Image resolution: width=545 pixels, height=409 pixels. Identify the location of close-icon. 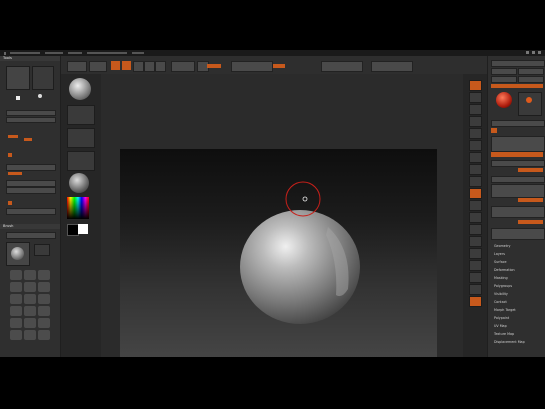
(539, 52).